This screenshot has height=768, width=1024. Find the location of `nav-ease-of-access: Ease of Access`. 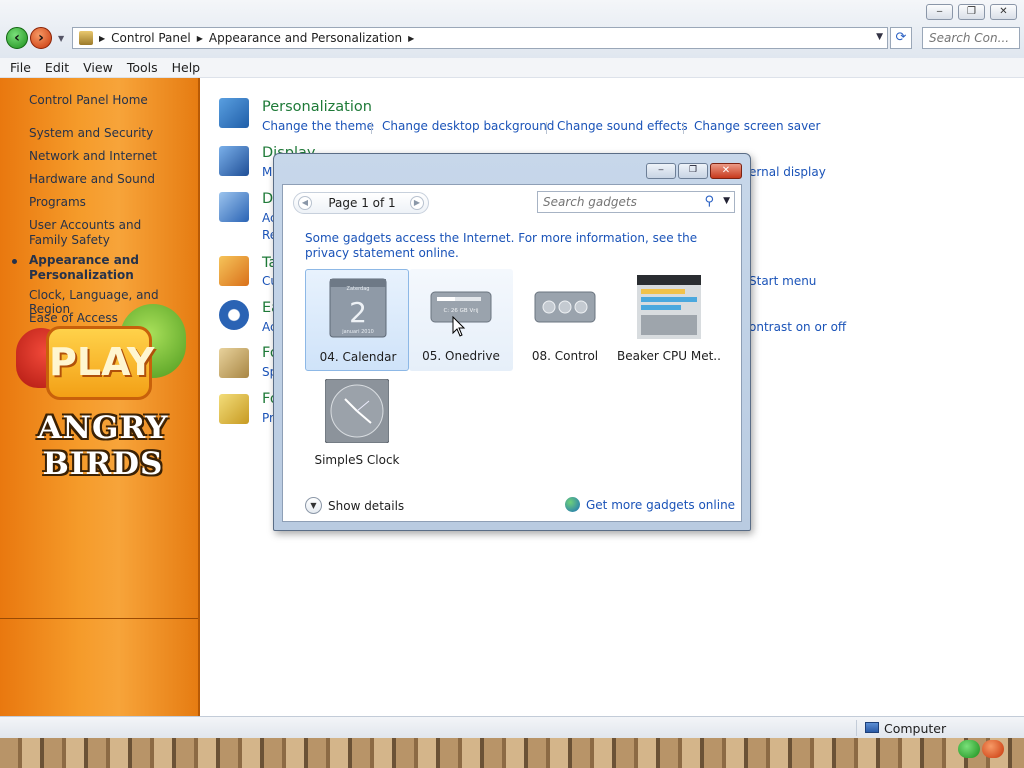

nav-ease-of-access: Ease of Access is located at coordinates (73, 318).